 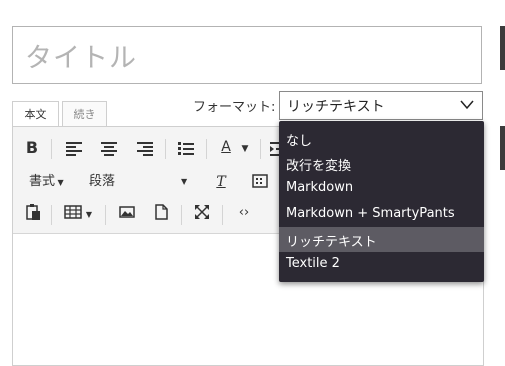 What do you see at coordinates (381, 163) in the screenshot?
I see `format-option-convert-breaks: 改行を変換` at bounding box center [381, 163].